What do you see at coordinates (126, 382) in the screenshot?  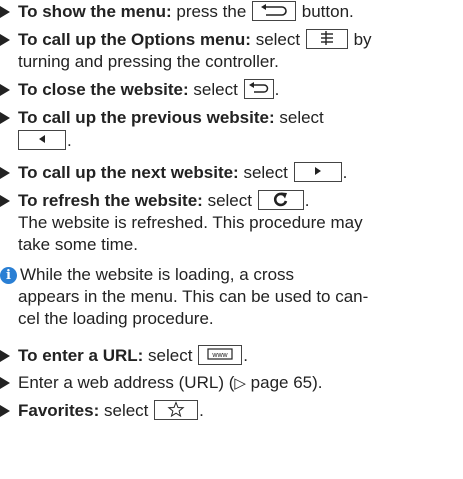 I see `item-text: Enter a web address (URL) (` at bounding box center [126, 382].